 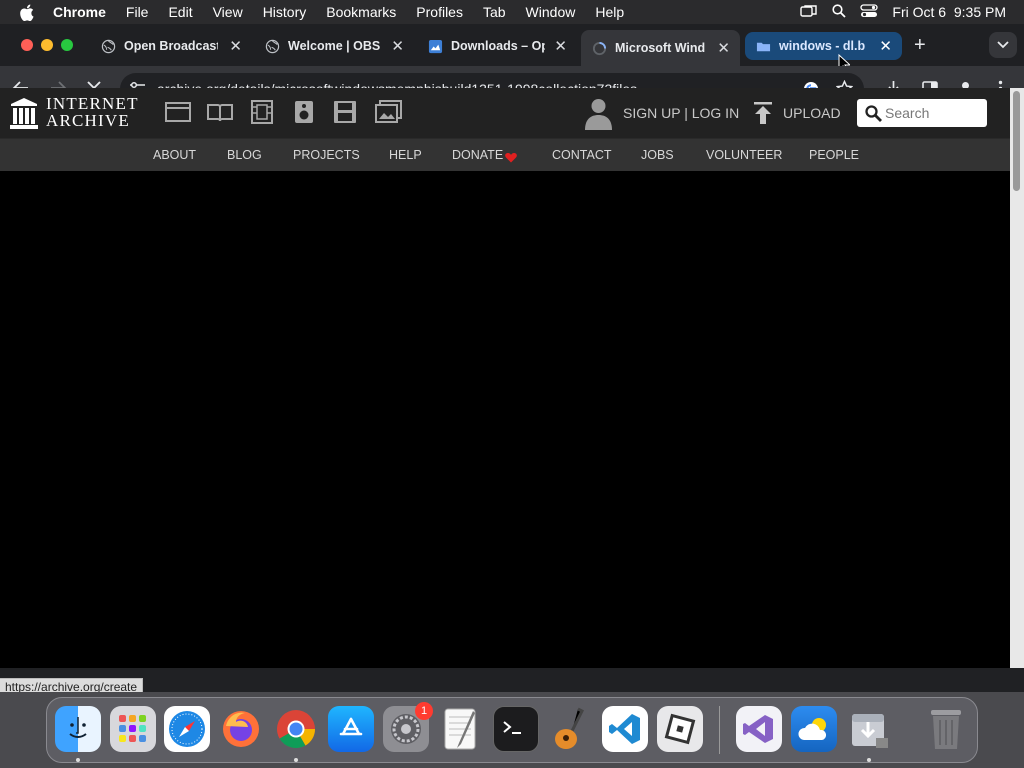 What do you see at coordinates (361, 12) in the screenshot?
I see `menu-bookmarks: Bookmarks` at bounding box center [361, 12].